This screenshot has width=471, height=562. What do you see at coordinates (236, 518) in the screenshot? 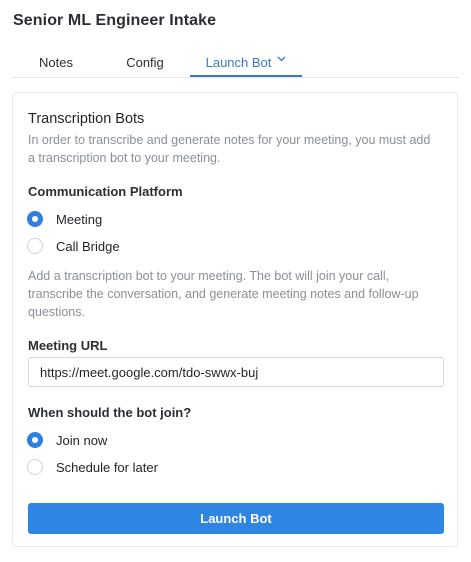
I see `launch-bot-button: Launch Bot` at bounding box center [236, 518].